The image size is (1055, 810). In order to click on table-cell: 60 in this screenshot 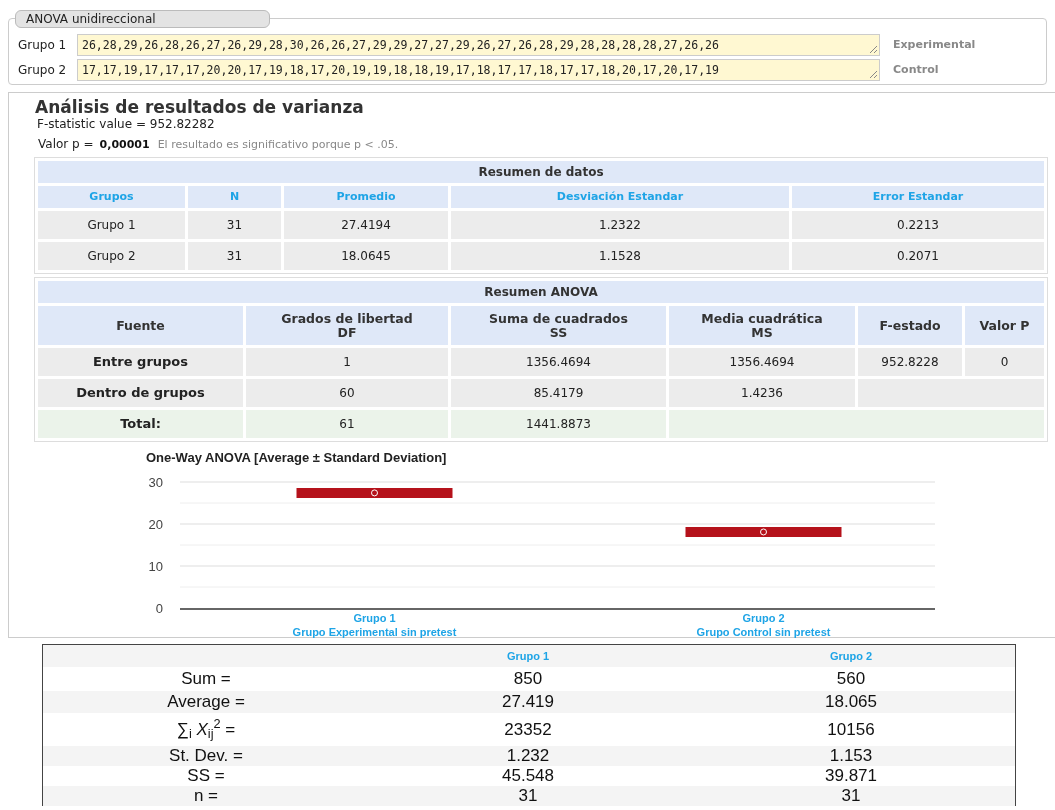, I will do `click(347, 393)`.